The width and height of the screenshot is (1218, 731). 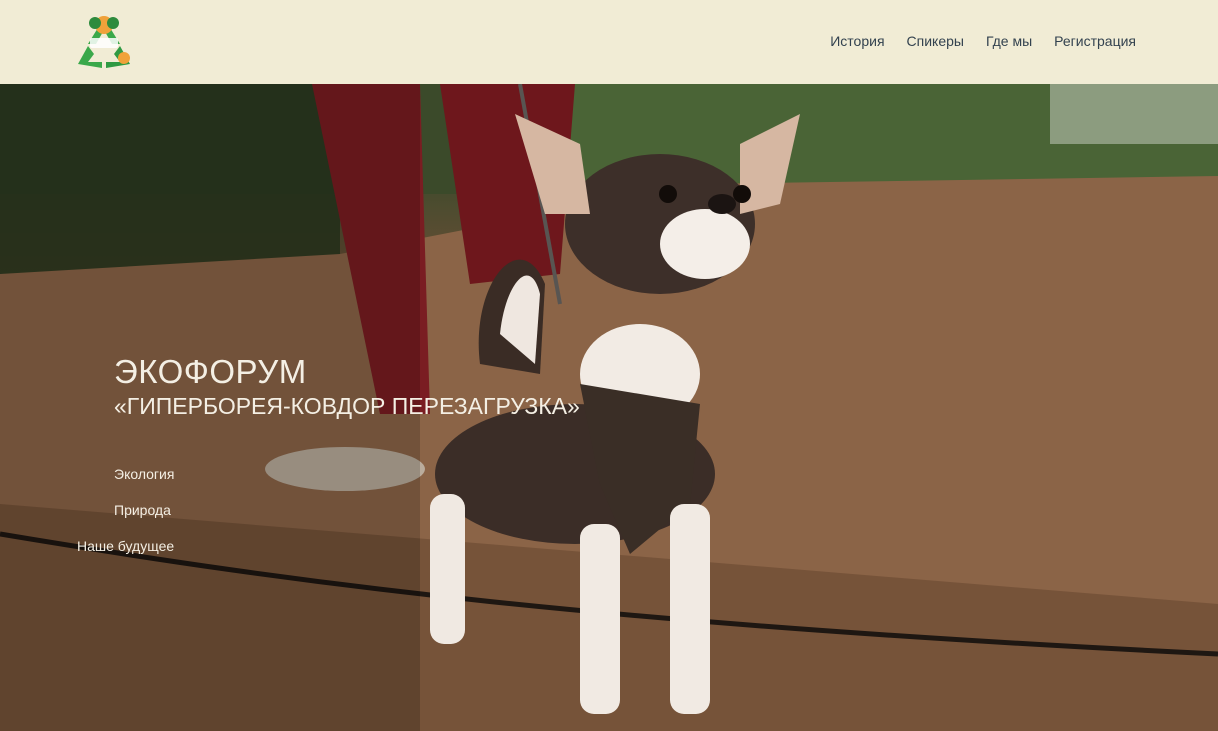 What do you see at coordinates (347, 406) in the screenshot?
I see `hero-subtitle: «ГИПЕРБОРЕЯ-КОВДОР ПЕРЕЗАГРУЗКА»` at bounding box center [347, 406].